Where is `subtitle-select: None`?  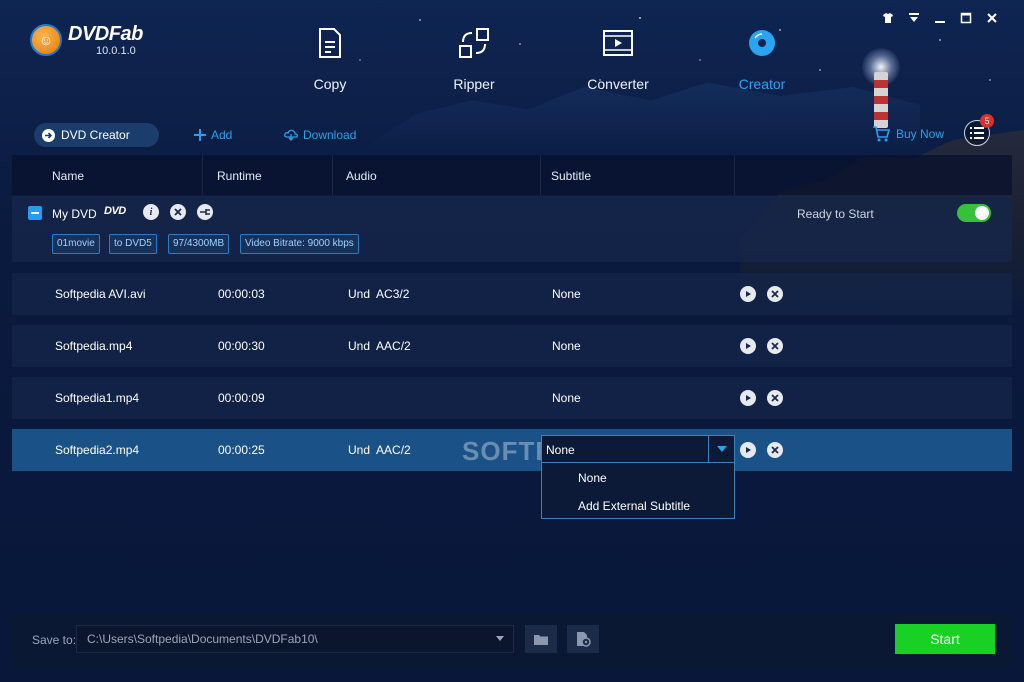
subtitle-select: None is located at coordinates (638, 449).